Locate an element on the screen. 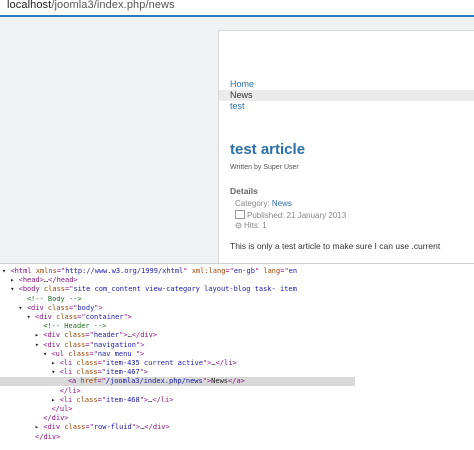 The width and height of the screenshot is (474, 450). dom-tree-row: ▾ <div class="navigation"> is located at coordinates (72, 345).